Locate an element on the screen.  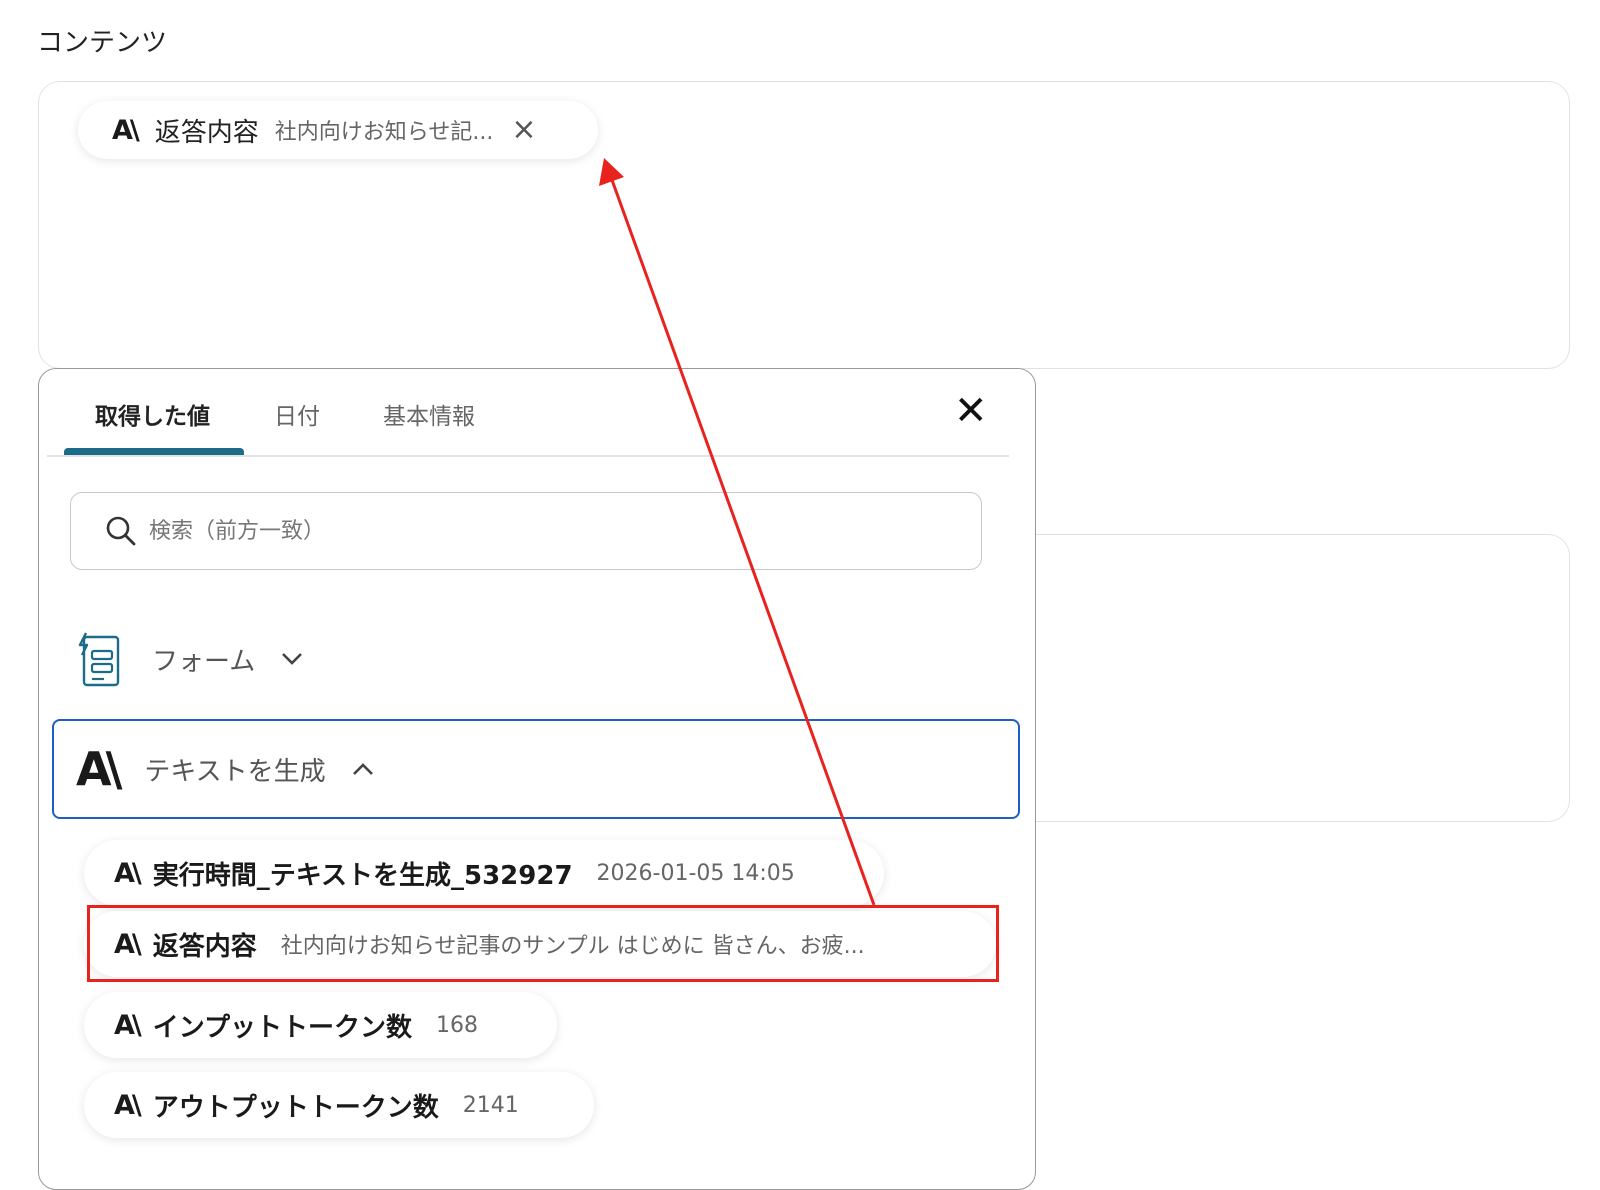
section-title: コンテンツ is located at coordinates (102, 43).